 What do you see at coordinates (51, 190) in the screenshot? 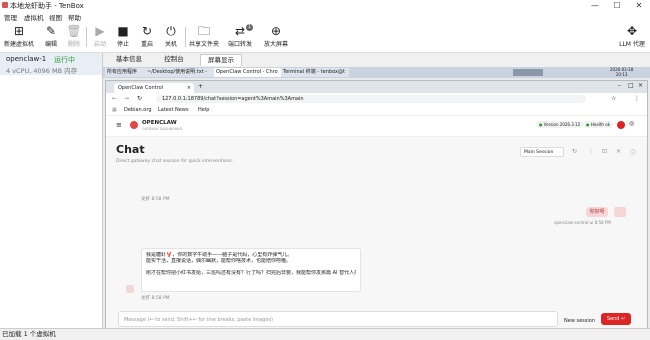
I see `vm-list: openclaw-1 运行中 4 vCPU, 4096 MB 内存` at bounding box center [51, 190].